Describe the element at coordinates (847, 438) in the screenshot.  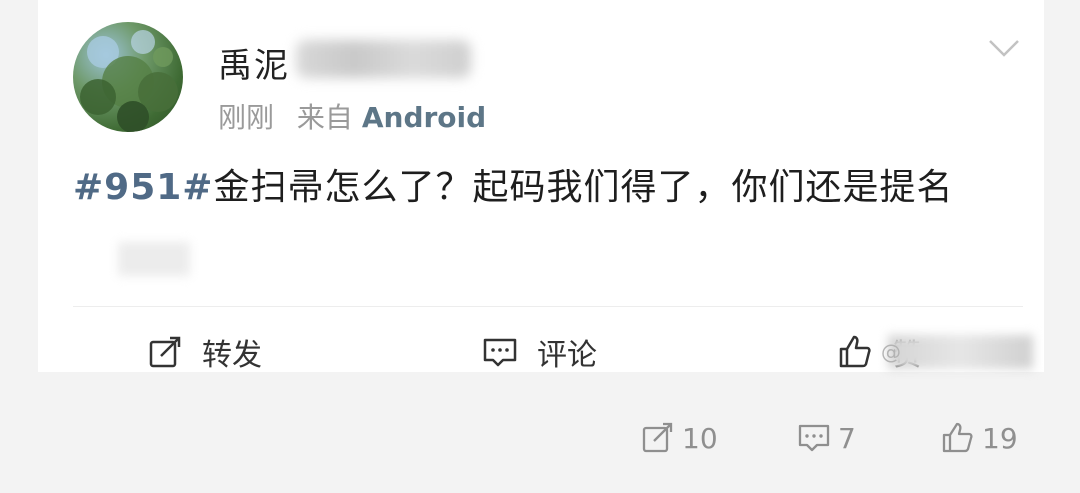
I see `comment-count-value: 7` at that location.